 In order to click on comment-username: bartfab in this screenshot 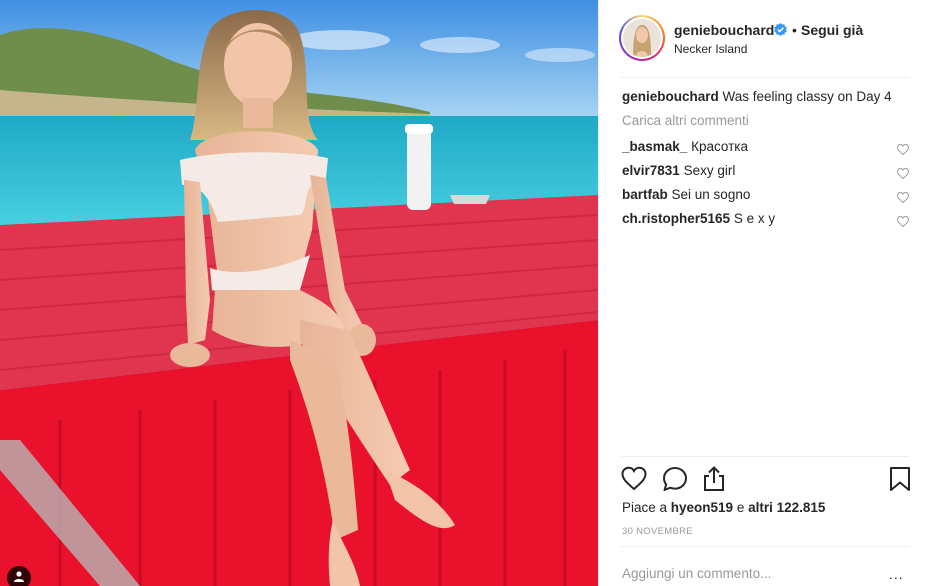, I will do `click(645, 194)`.